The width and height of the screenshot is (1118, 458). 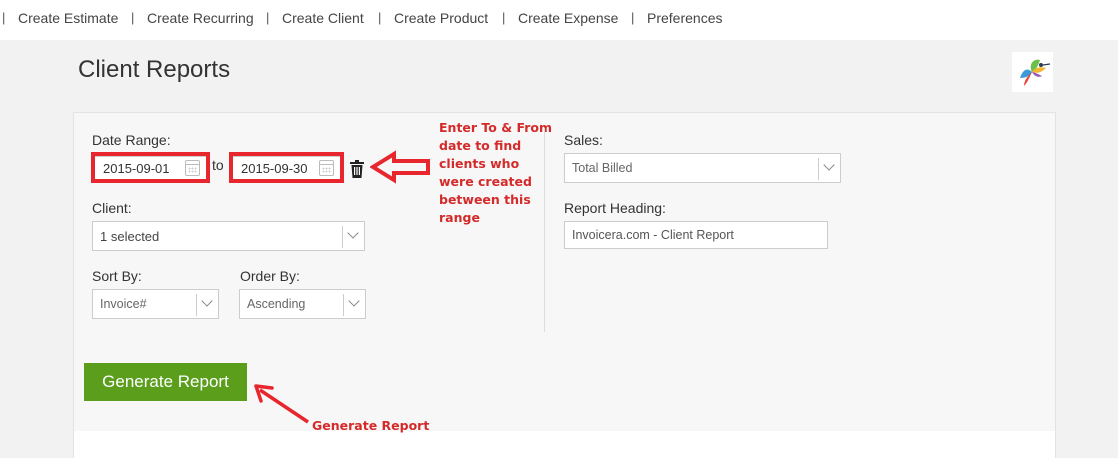 I want to click on annotation-line: between this, so click(x=485, y=199).